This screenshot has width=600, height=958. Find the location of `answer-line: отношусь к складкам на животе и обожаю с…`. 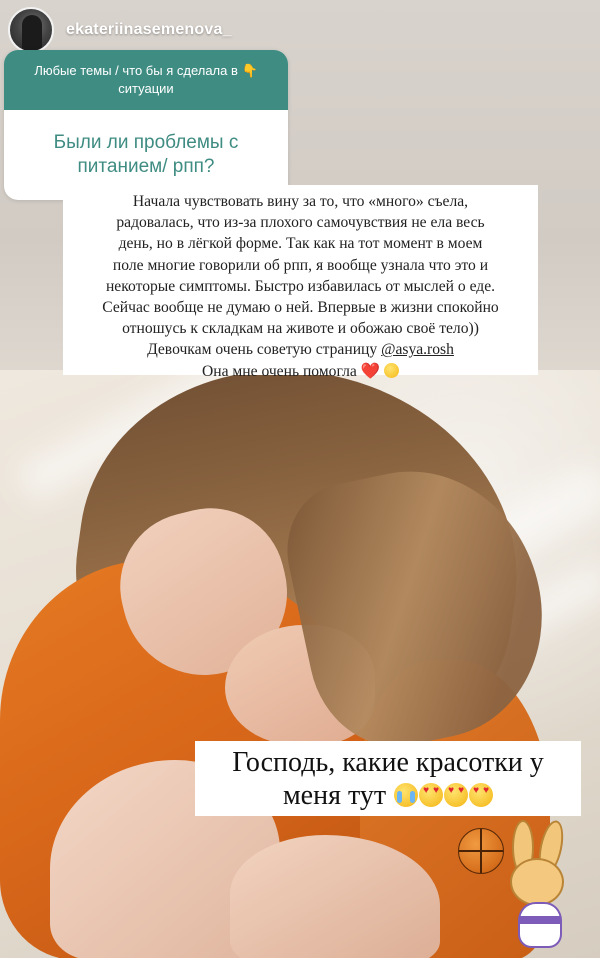

answer-line: отношусь к складкам на животе и обожаю с… is located at coordinates (300, 329).